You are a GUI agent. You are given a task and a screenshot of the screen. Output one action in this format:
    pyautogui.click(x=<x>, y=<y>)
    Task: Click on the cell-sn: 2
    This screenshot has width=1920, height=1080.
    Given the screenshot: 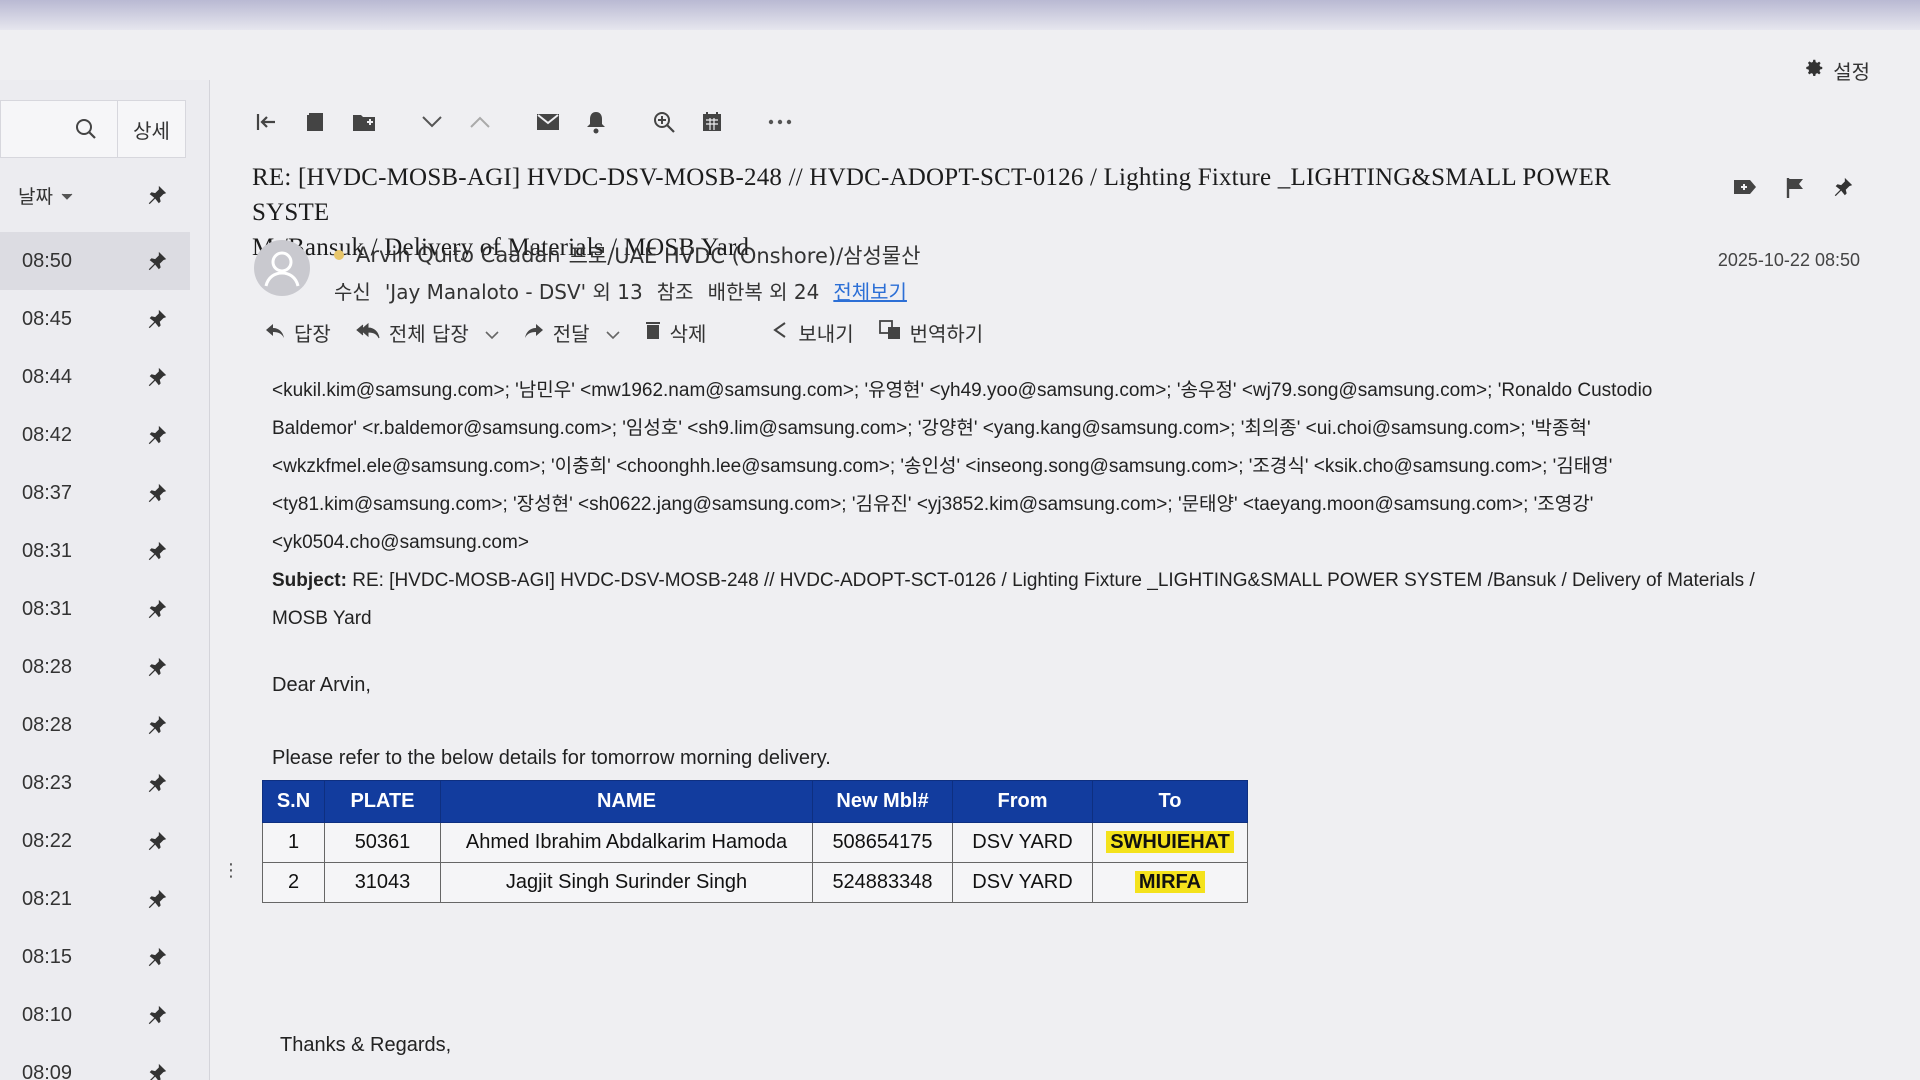 What is the action you would take?
    pyautogui.click(x=293, y=882)
    